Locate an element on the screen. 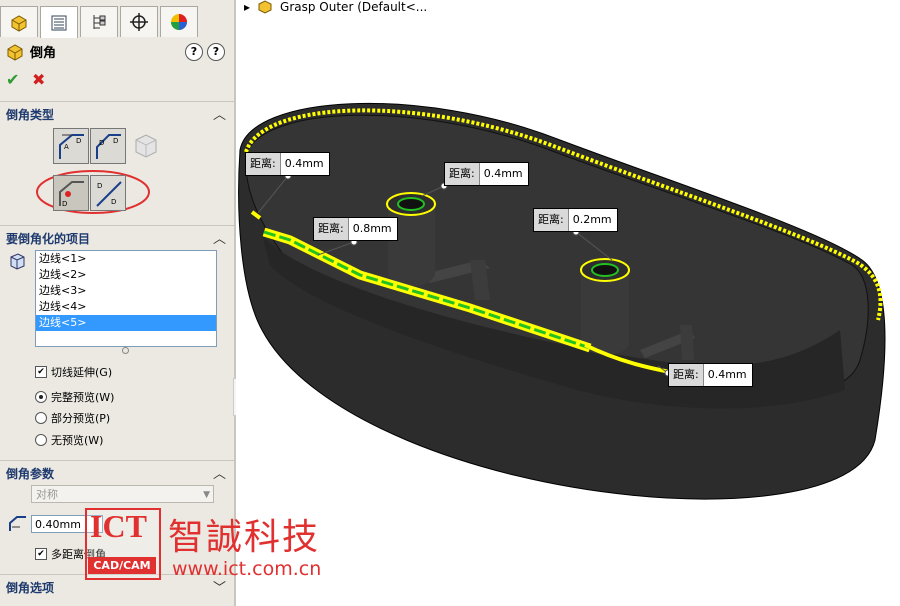 The width and height of the screenshot is (900, 606). angle-distance-button: A D is located at coordinates (71, 146).